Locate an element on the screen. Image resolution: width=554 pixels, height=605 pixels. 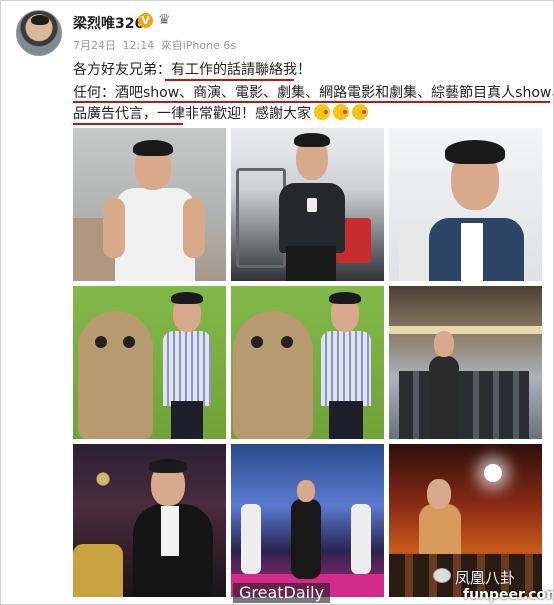
post-date: 7月24日 is located at coordinates (94, 45).